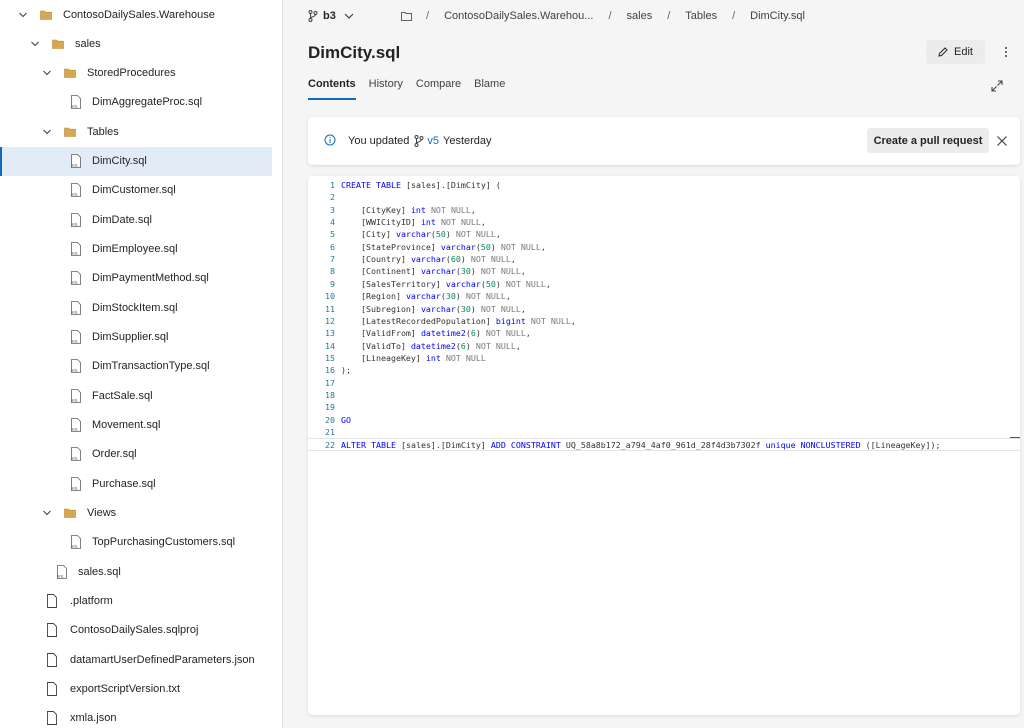 The image size is (1024, 728). What do you see at coordinates (330, 432) in the screenshot?
I see `line-number: 21` at bounding box center [330, 432].